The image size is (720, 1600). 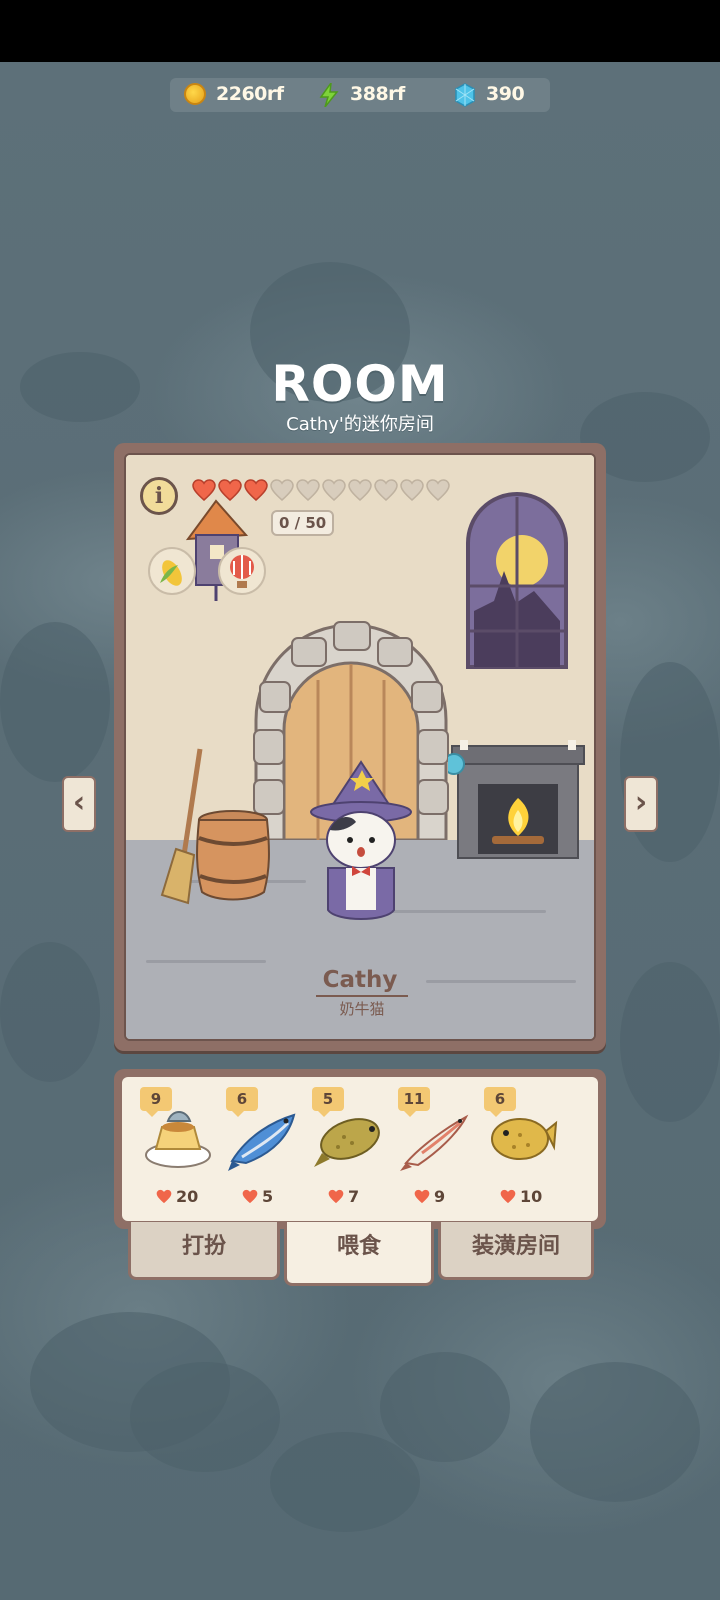 What do you see at coordinates (204, 1251) in the screenshot?
I see `tab-dress: 打扮` at bounding box center [204, 1251].